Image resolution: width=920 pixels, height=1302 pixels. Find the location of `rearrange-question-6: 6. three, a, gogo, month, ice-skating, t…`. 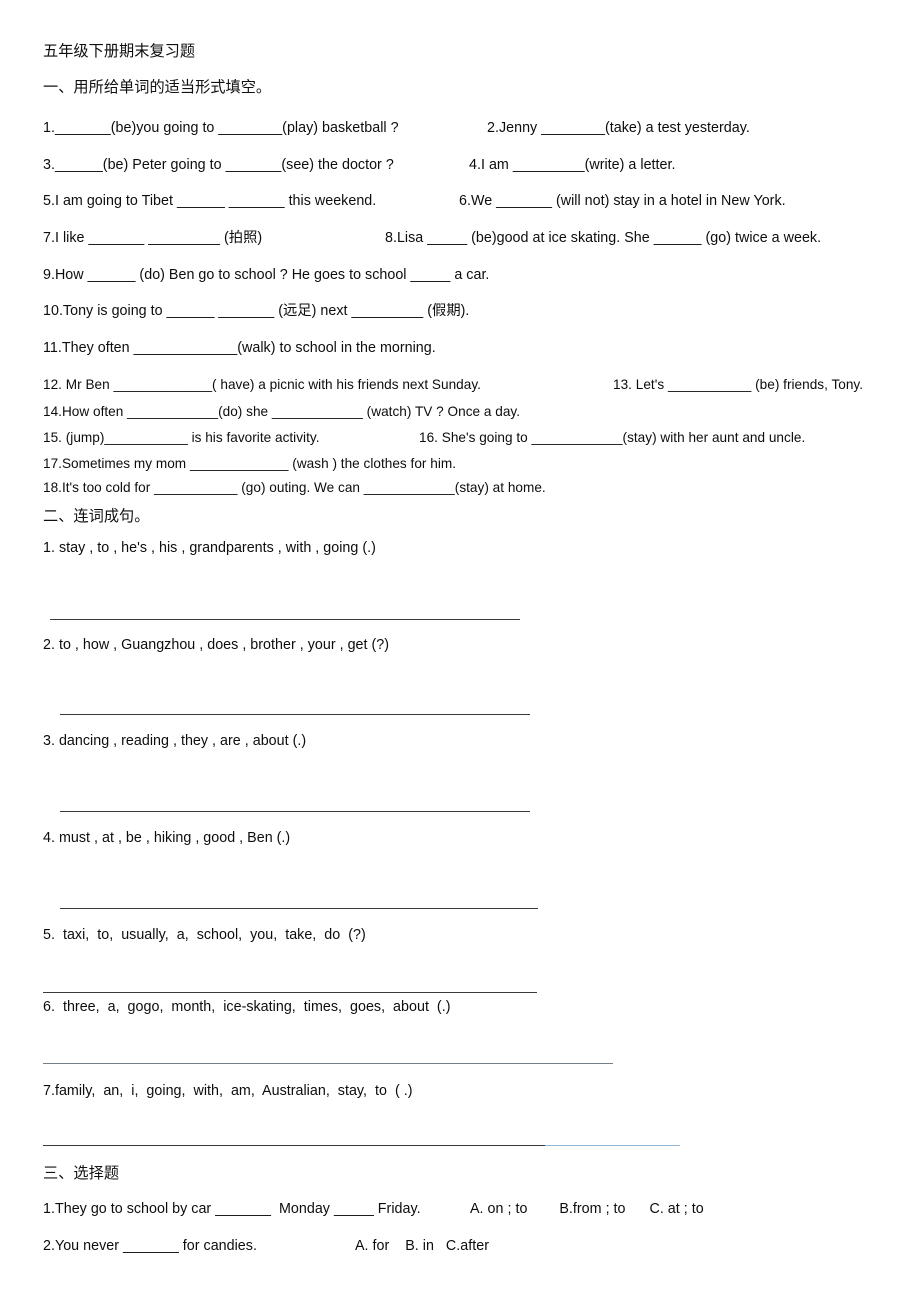

rearrange-question-6: 6. three, a, gogo, month, ice-skating, t… is located at coordinates (247, 1007).